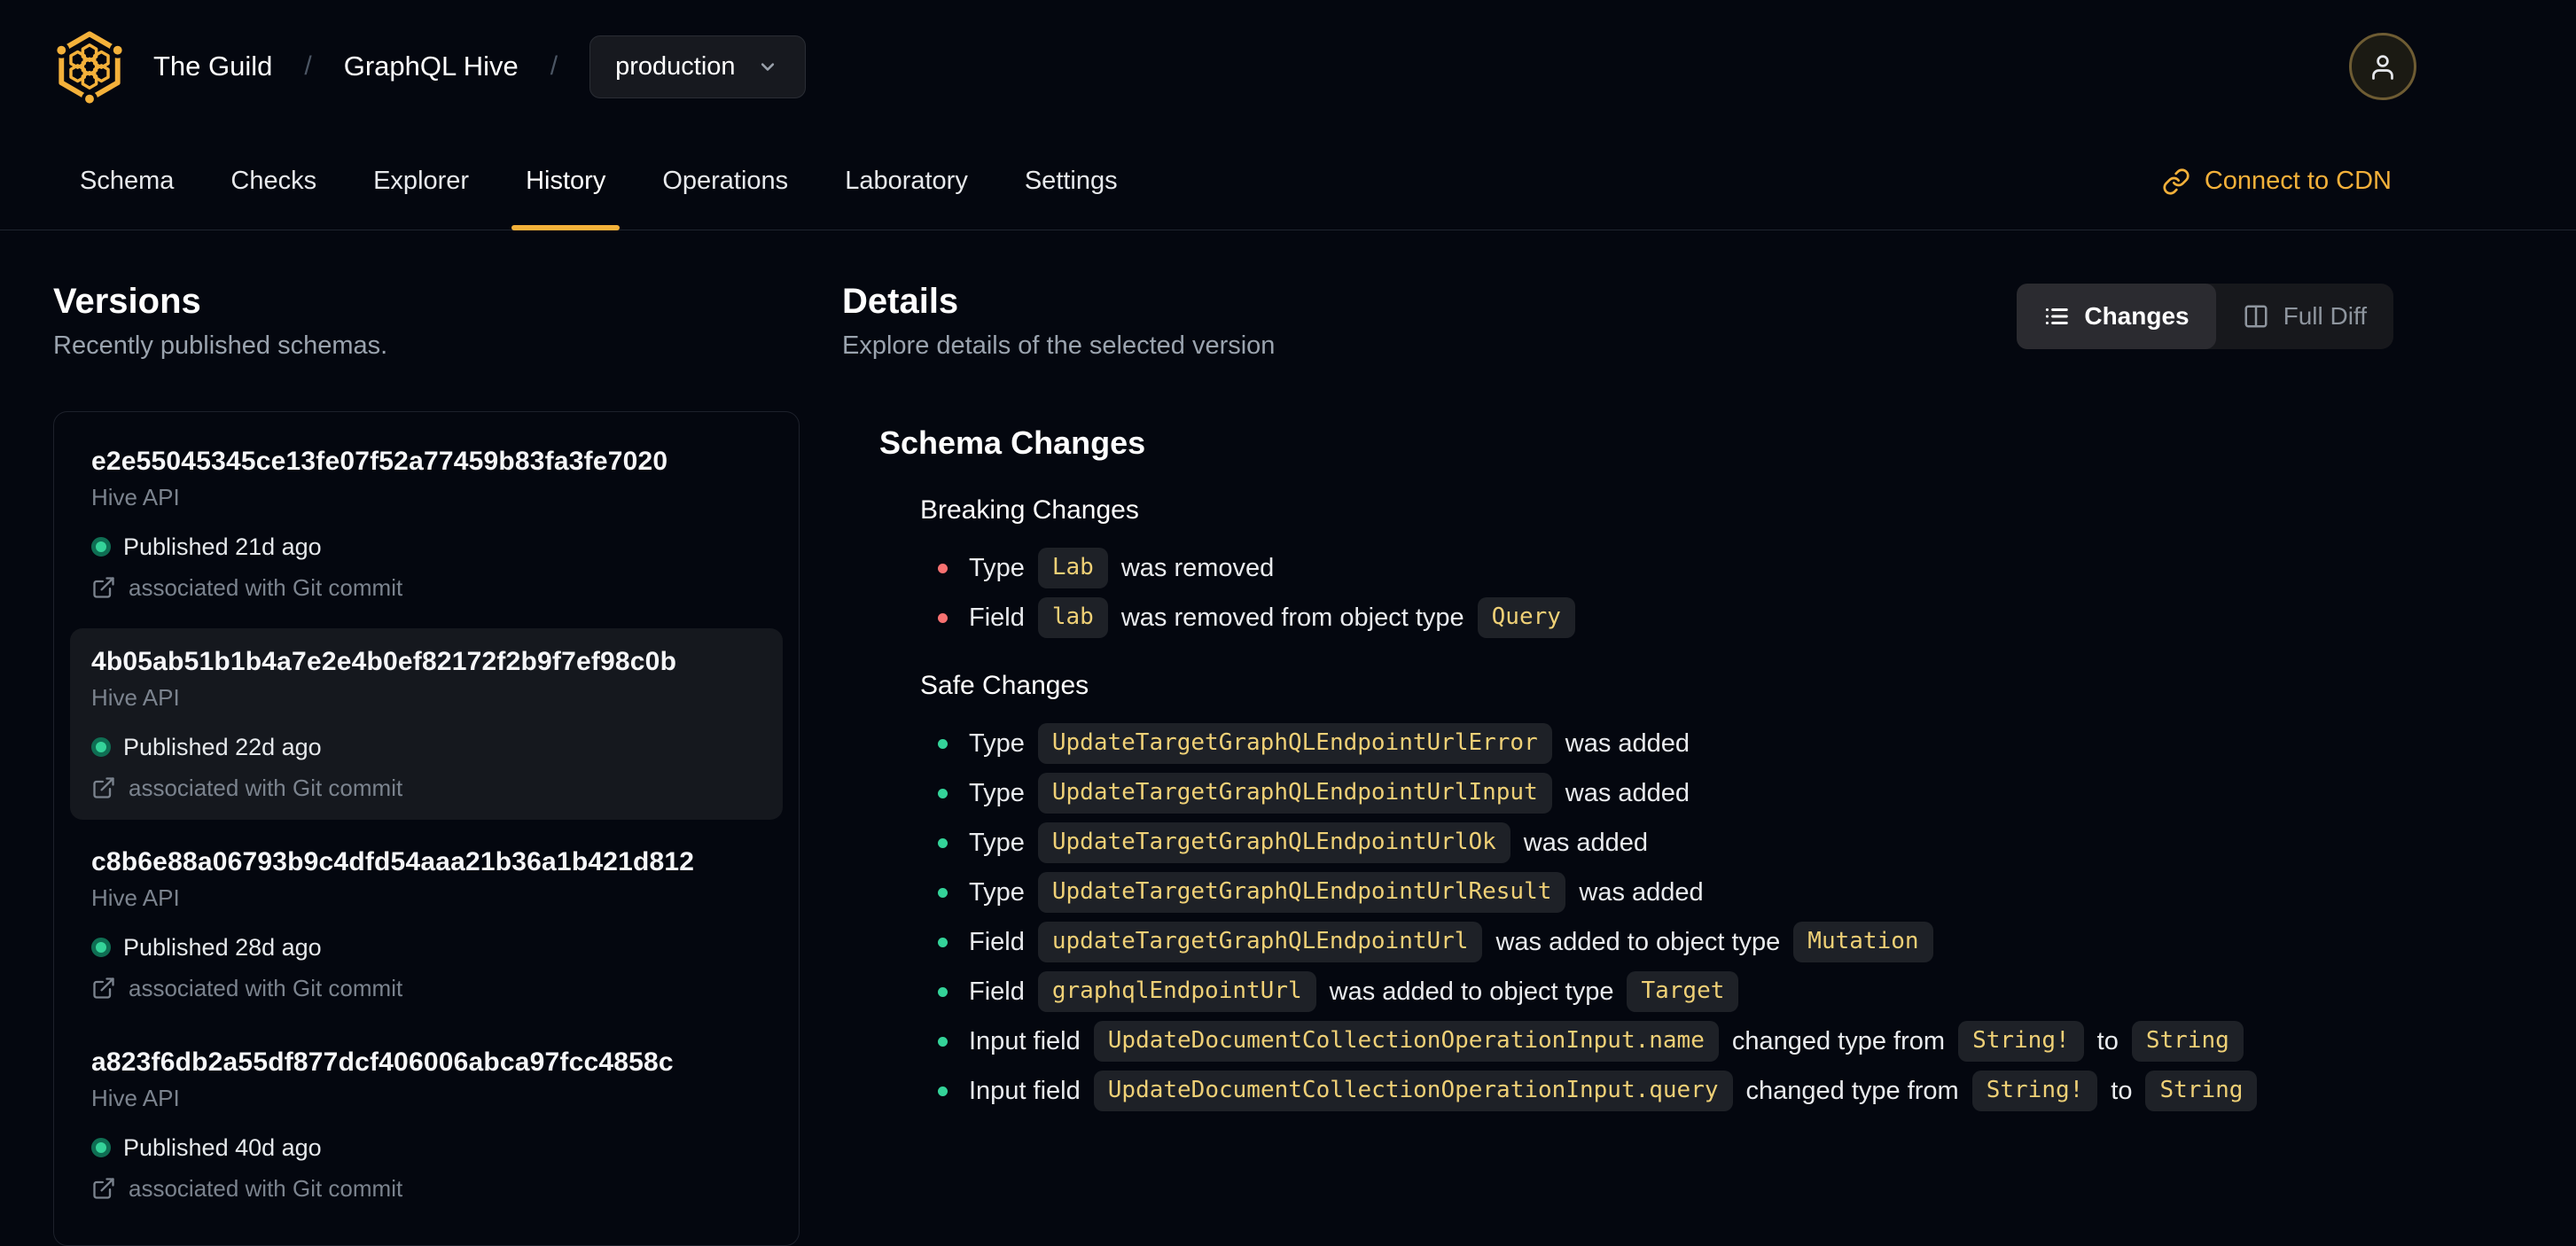 This screenshot has width=2576, height=1246. I want to click on tab-history: History, so click(566, 181).